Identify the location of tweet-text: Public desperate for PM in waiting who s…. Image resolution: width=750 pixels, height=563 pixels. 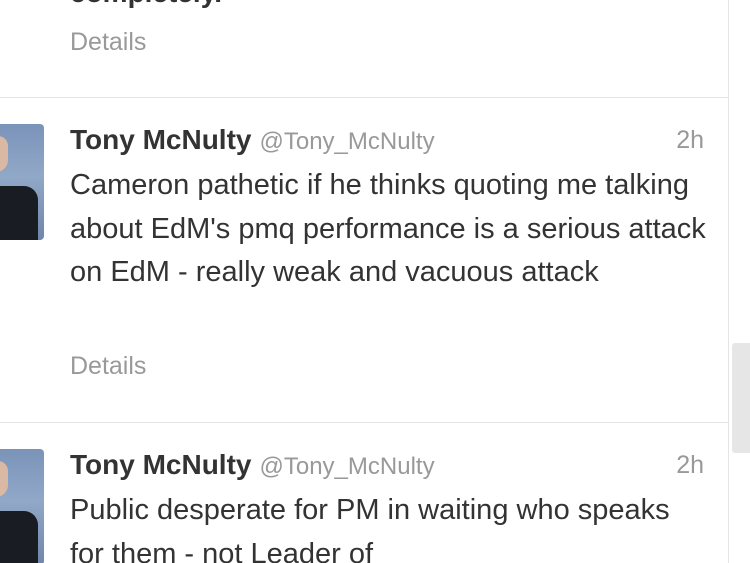
(370, 528).